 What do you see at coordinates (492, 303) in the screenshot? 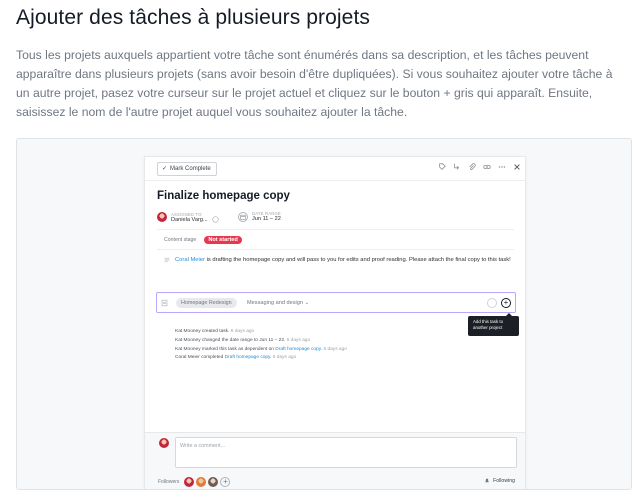
I see `pin-icon` at bounding box center [492, 303].